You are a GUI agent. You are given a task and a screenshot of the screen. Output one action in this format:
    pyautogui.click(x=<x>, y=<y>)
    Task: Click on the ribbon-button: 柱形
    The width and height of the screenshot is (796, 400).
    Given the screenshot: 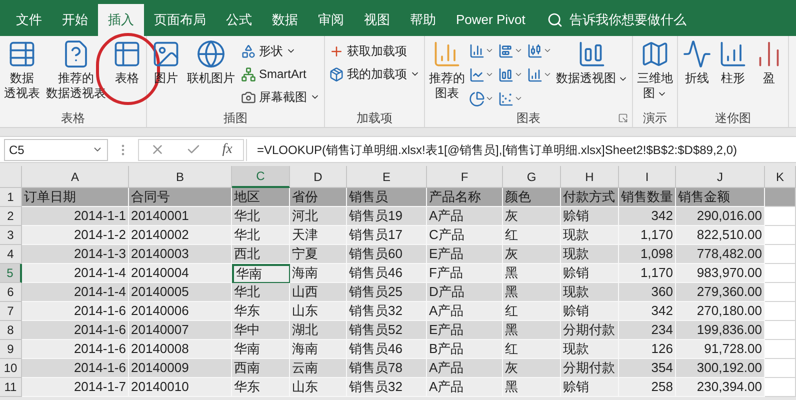 What is the action you would take?
    pyautogui.click(x=733, y=62)
    